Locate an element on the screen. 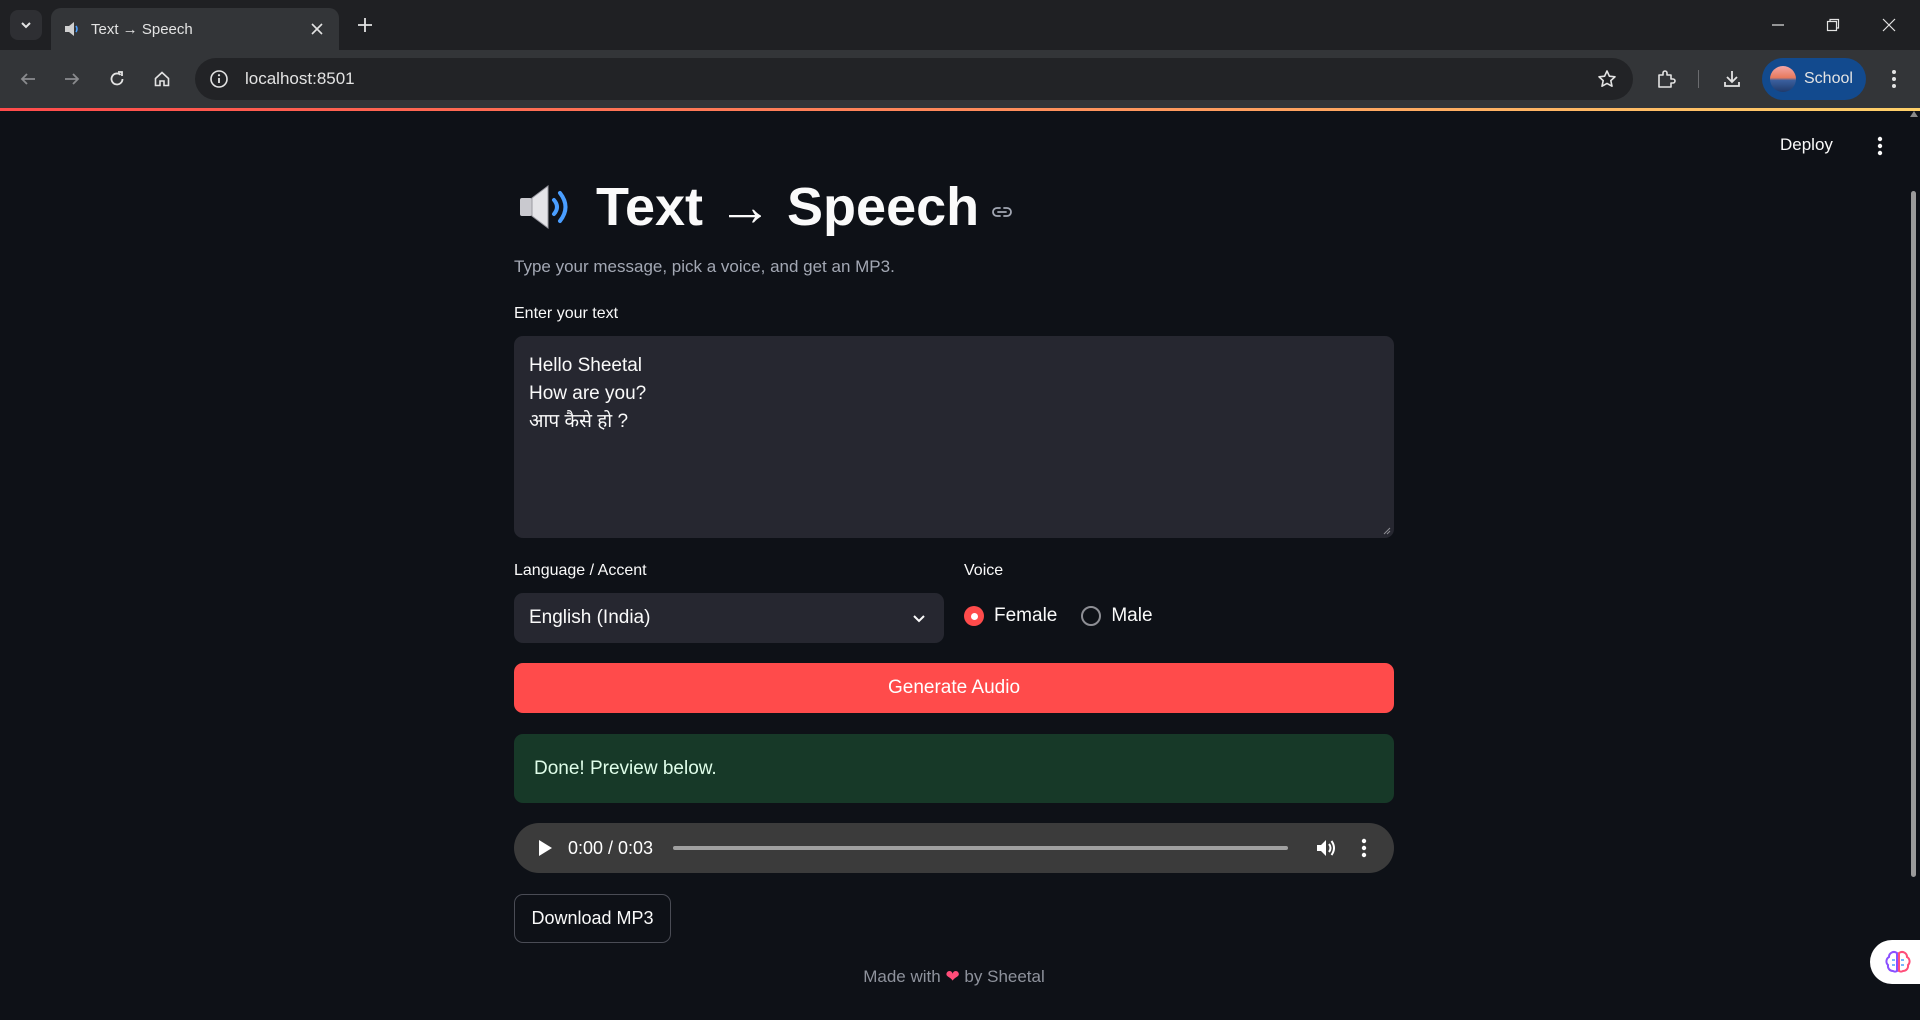 This screenshot has width=1920, height=1020. footer-prefix: Made with is located at coordinates (902, 976).